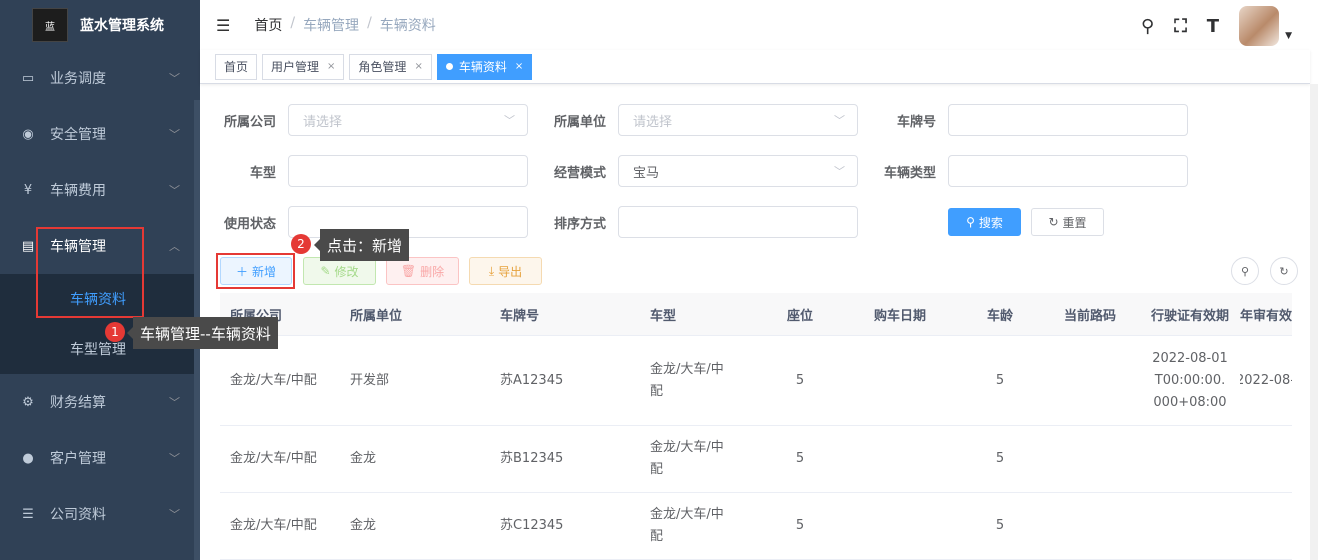  What do you see at coordinates (800, 314) in the screenshot?
I see `column-header: 座位` at bounding box center [800, 314].